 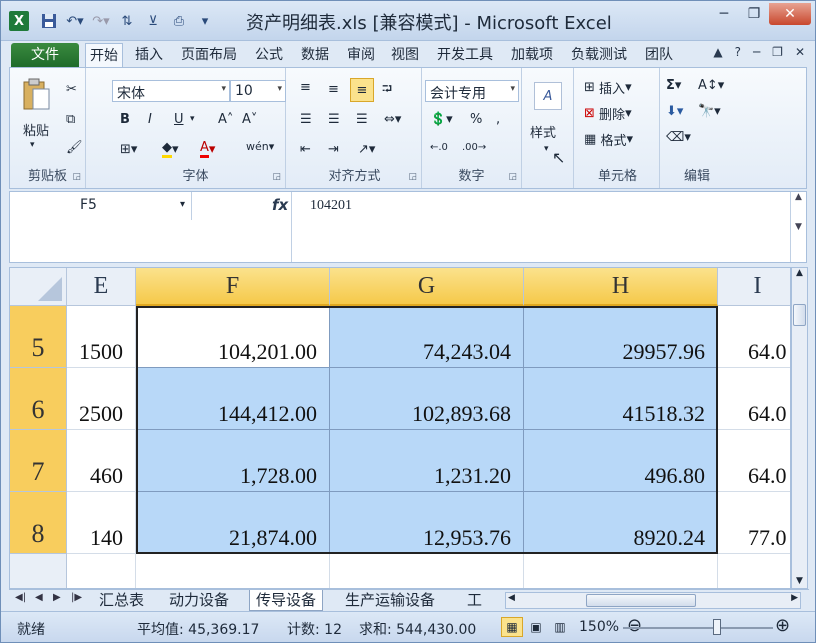 What do you see at coordinates (171, 91) in the screenshot?
I see `font-name-select: 宋体 ▾` at bounding box center [171, 91].